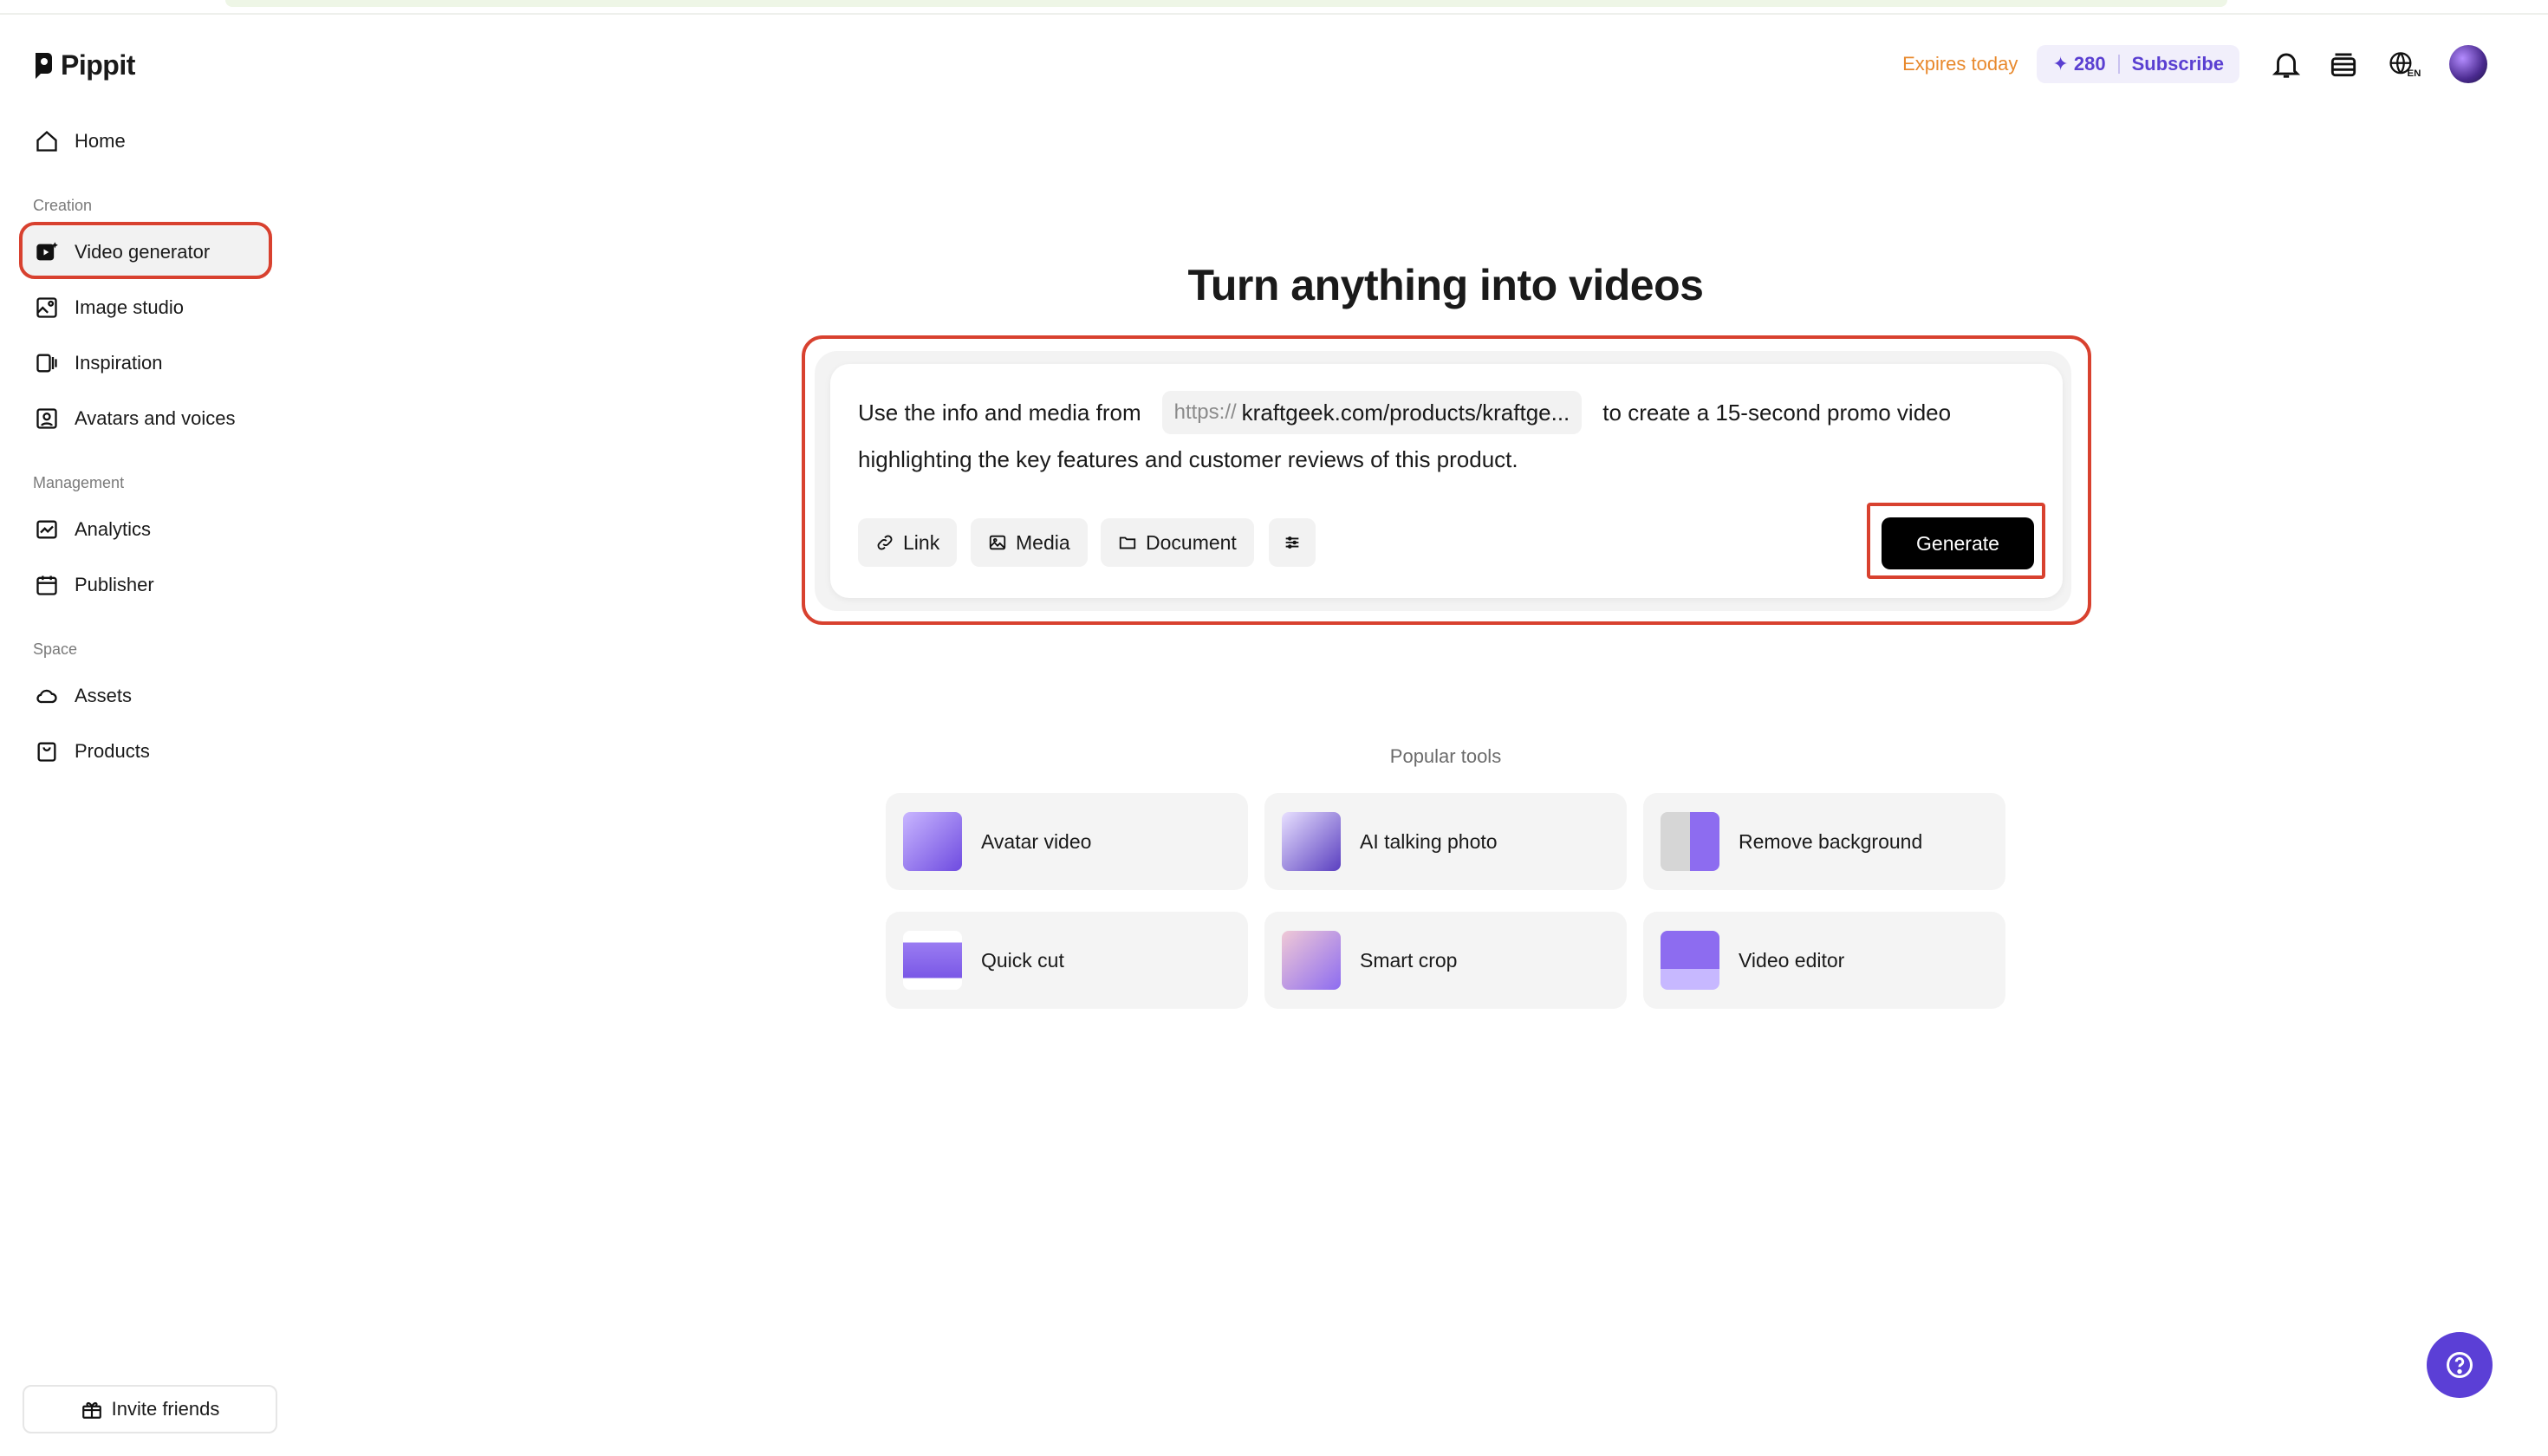 The height and width of the screenshot is (1456, 2548). What do you see at coordinates (932, 841) in the screenshot?
I see `avatar-video-icon` at bounding box center [932, 841].